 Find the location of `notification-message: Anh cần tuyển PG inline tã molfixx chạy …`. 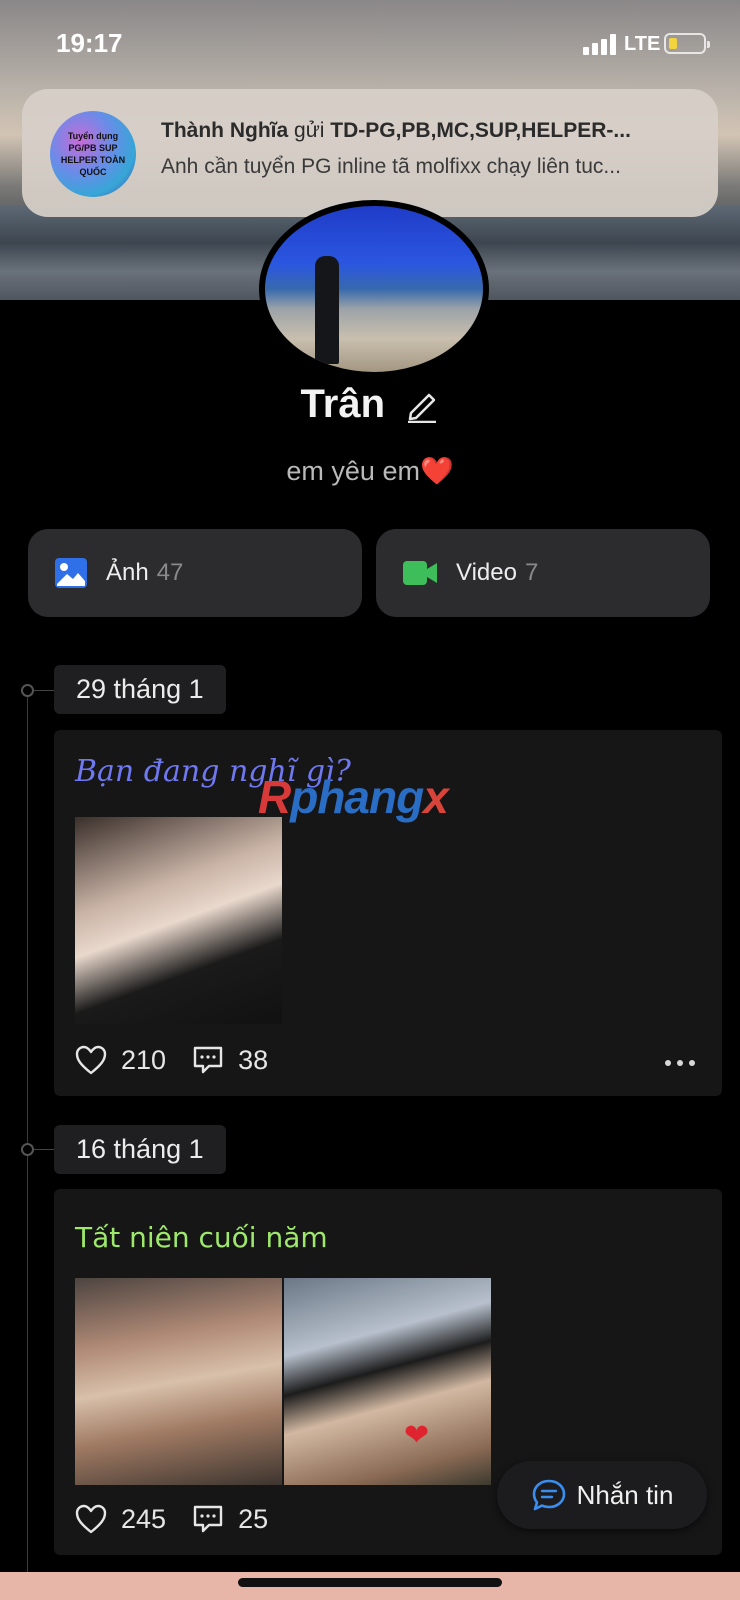

notification-message: Anh cần tuyển PG inline tã molfixx chạy … is located at coordinates (391, 166).